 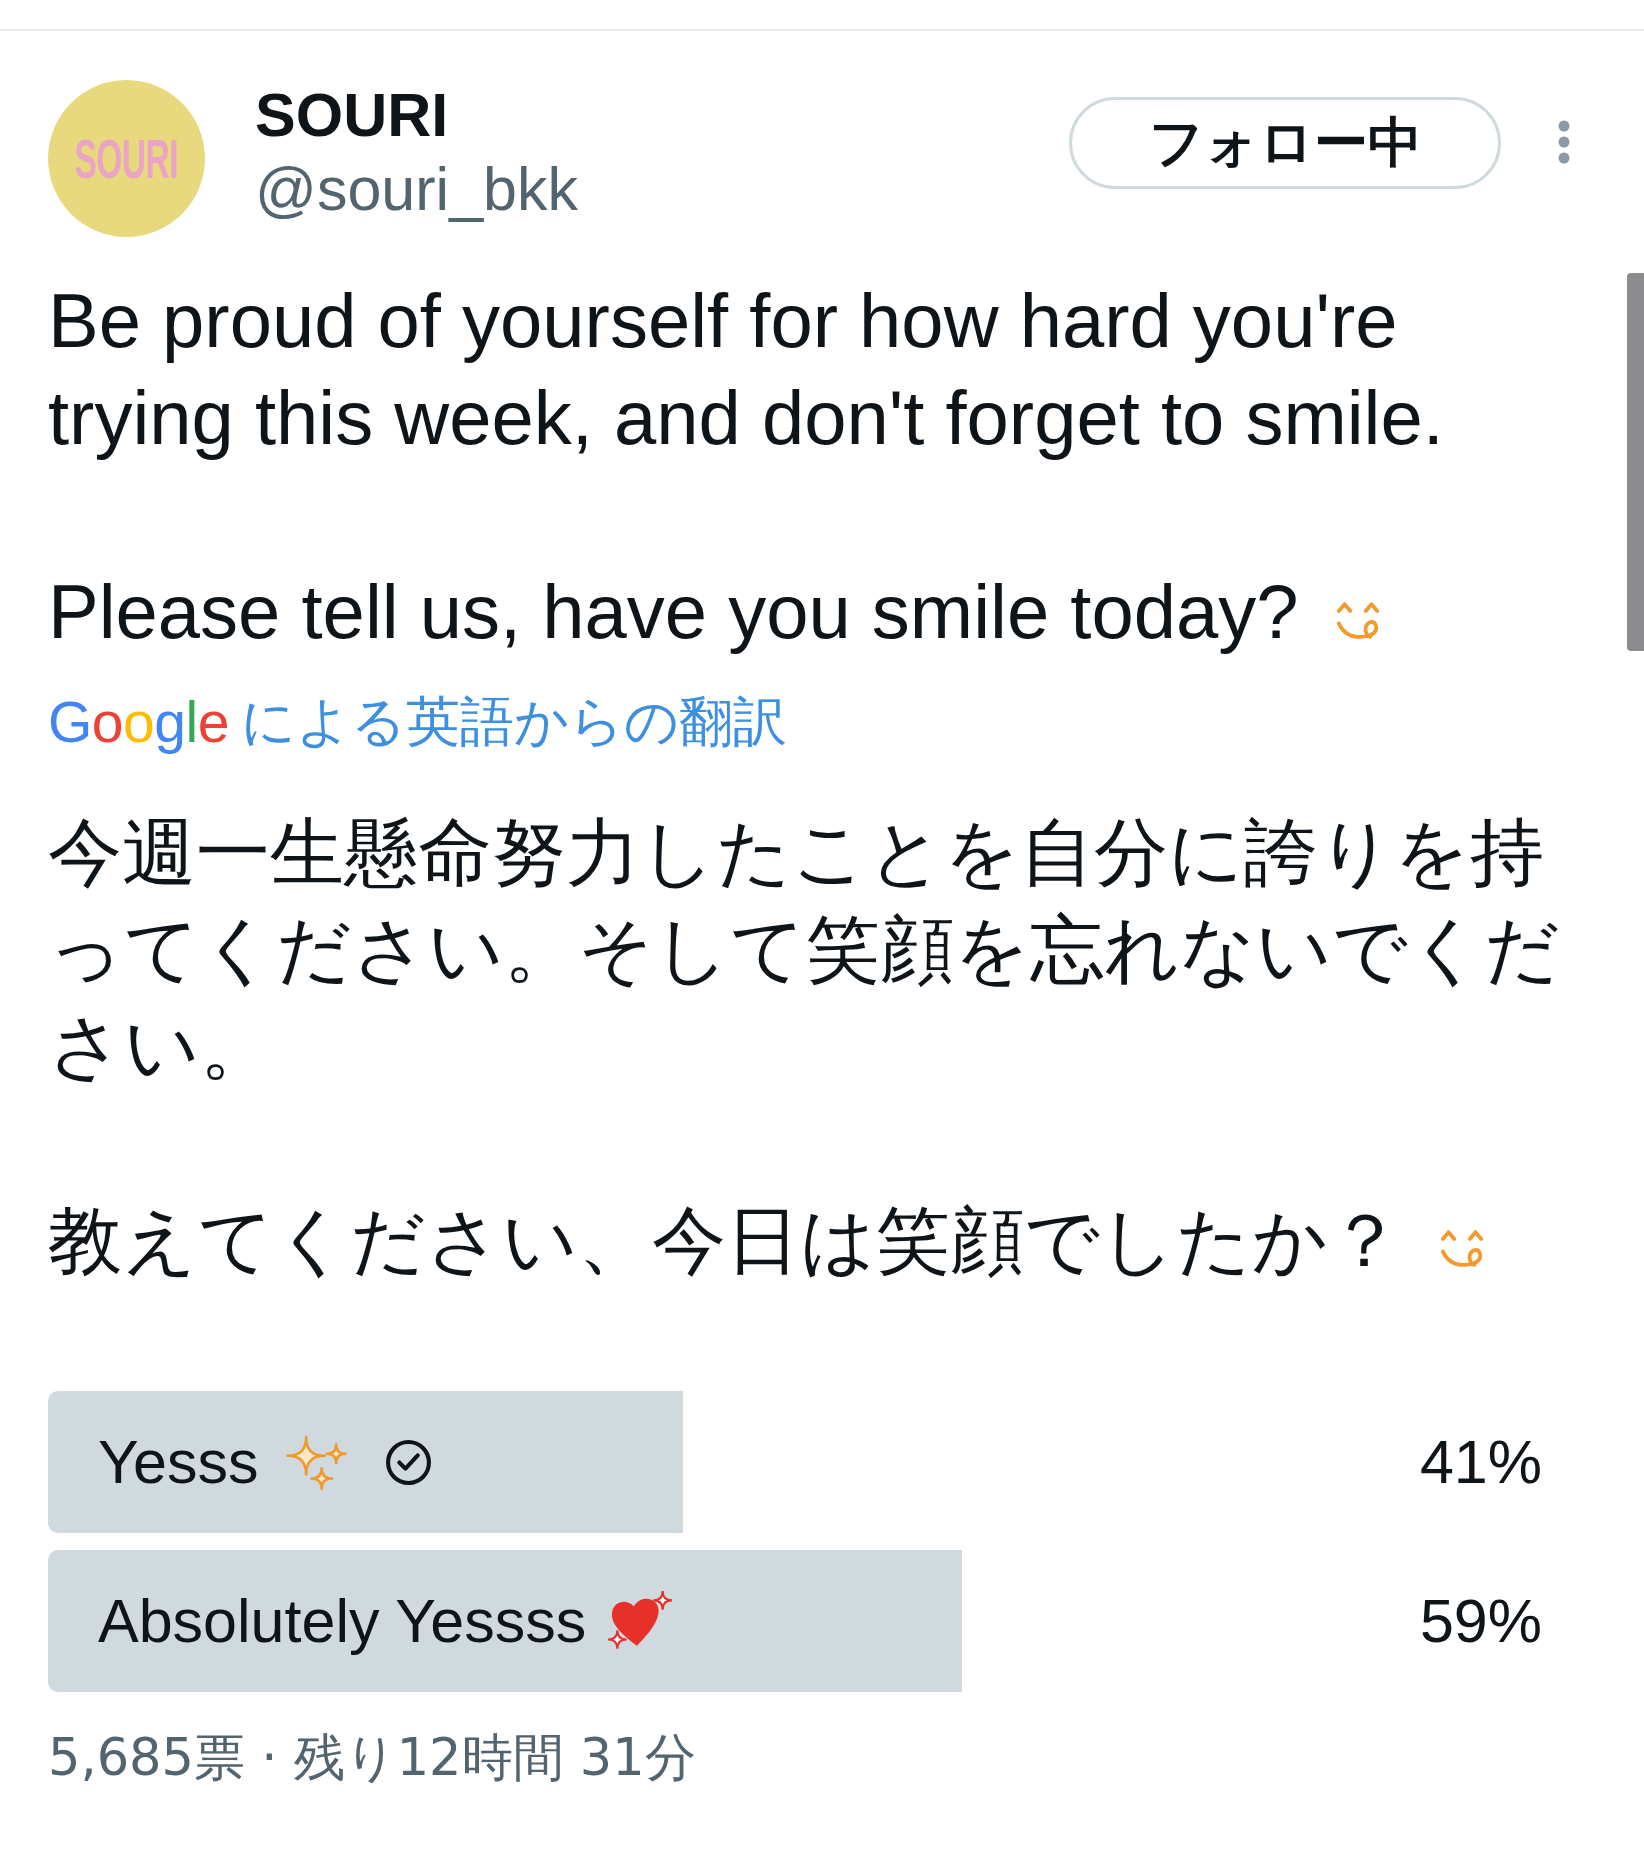 What do you see at coordinates (178, 1462) in the screenshot?
I see `poll-option-label: Yesss` at bounding box center [178, 1462].